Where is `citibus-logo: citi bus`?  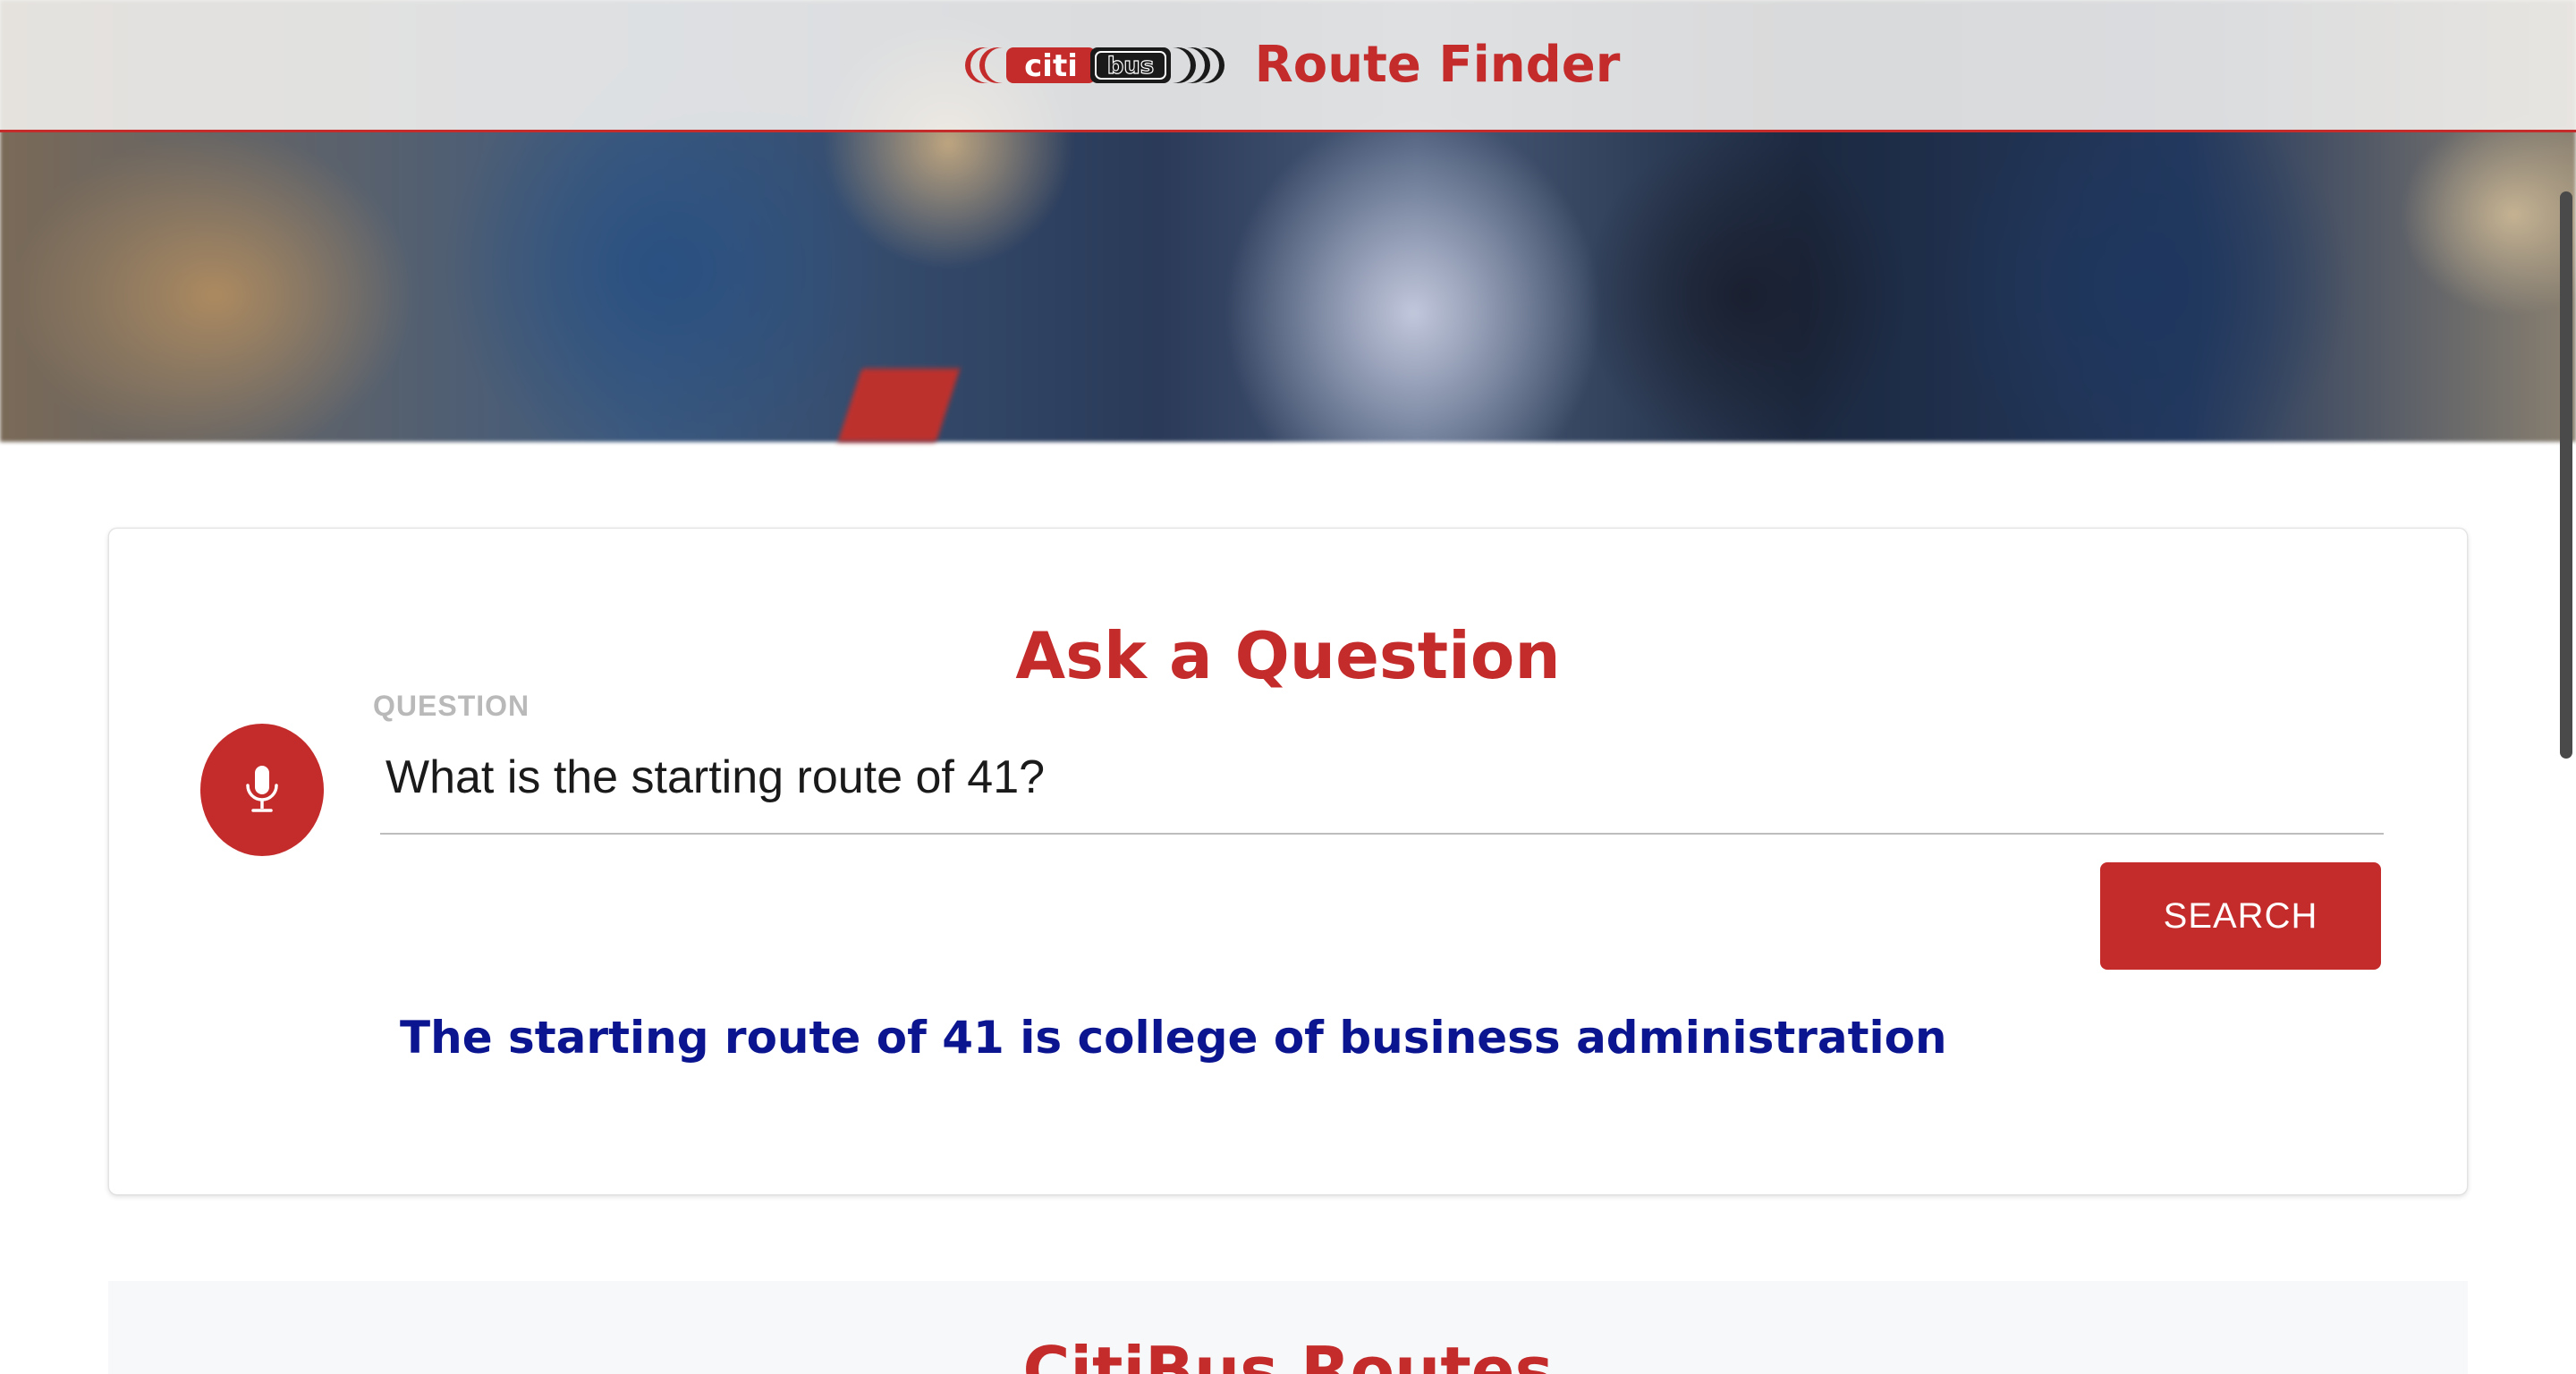
citibus-logo: citi bus is located at coordinates (1090, 65).